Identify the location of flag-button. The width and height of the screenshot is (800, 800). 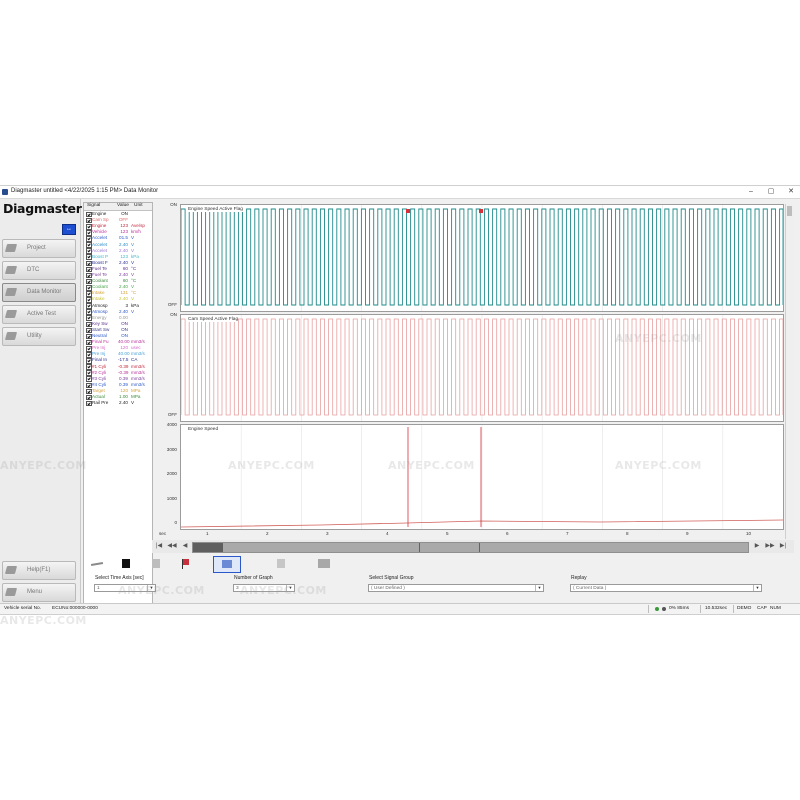
(186, 563).